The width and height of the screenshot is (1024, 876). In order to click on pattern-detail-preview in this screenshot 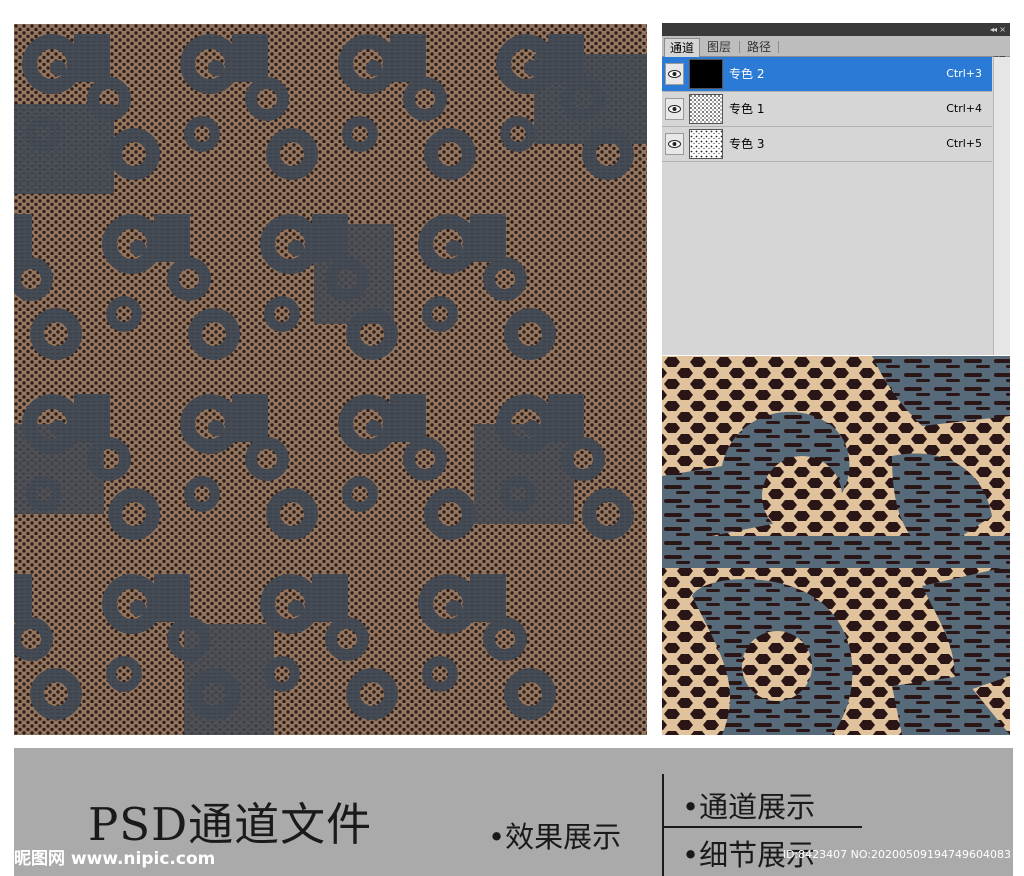, I will do `click(836, 545)`.